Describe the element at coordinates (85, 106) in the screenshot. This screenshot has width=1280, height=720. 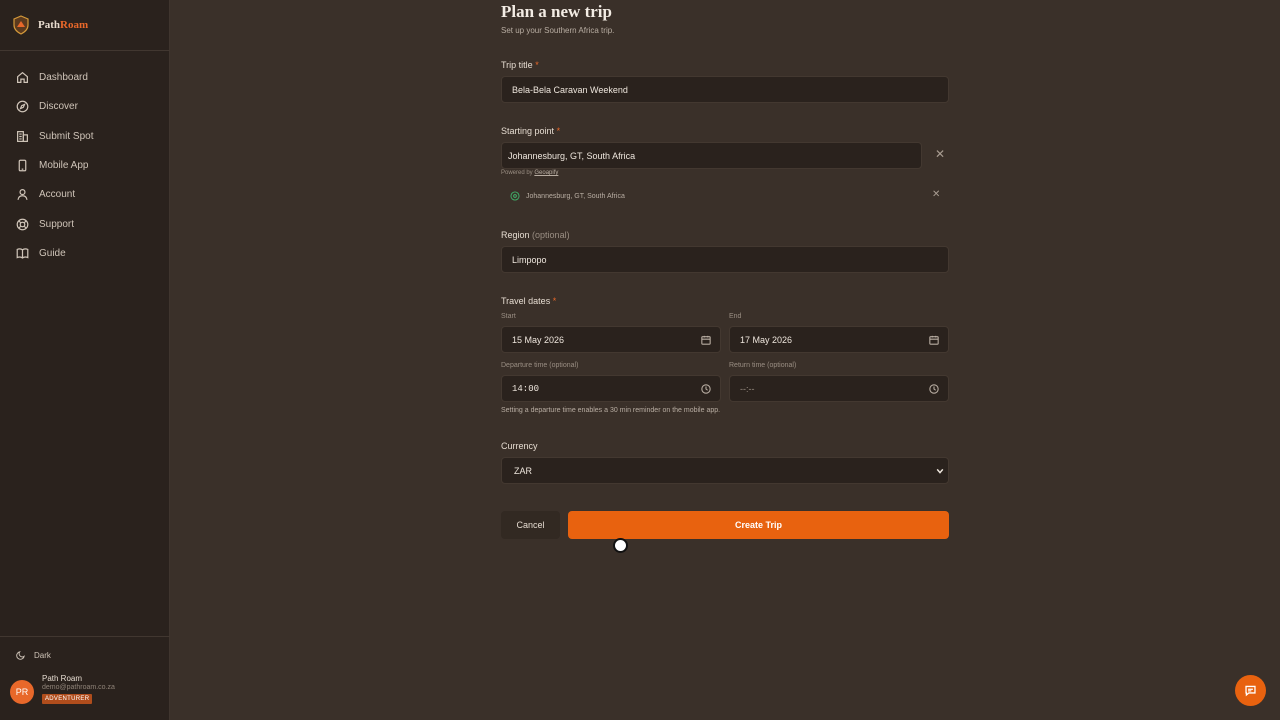
I see `sidebar-item-discover: Discover` at that location.